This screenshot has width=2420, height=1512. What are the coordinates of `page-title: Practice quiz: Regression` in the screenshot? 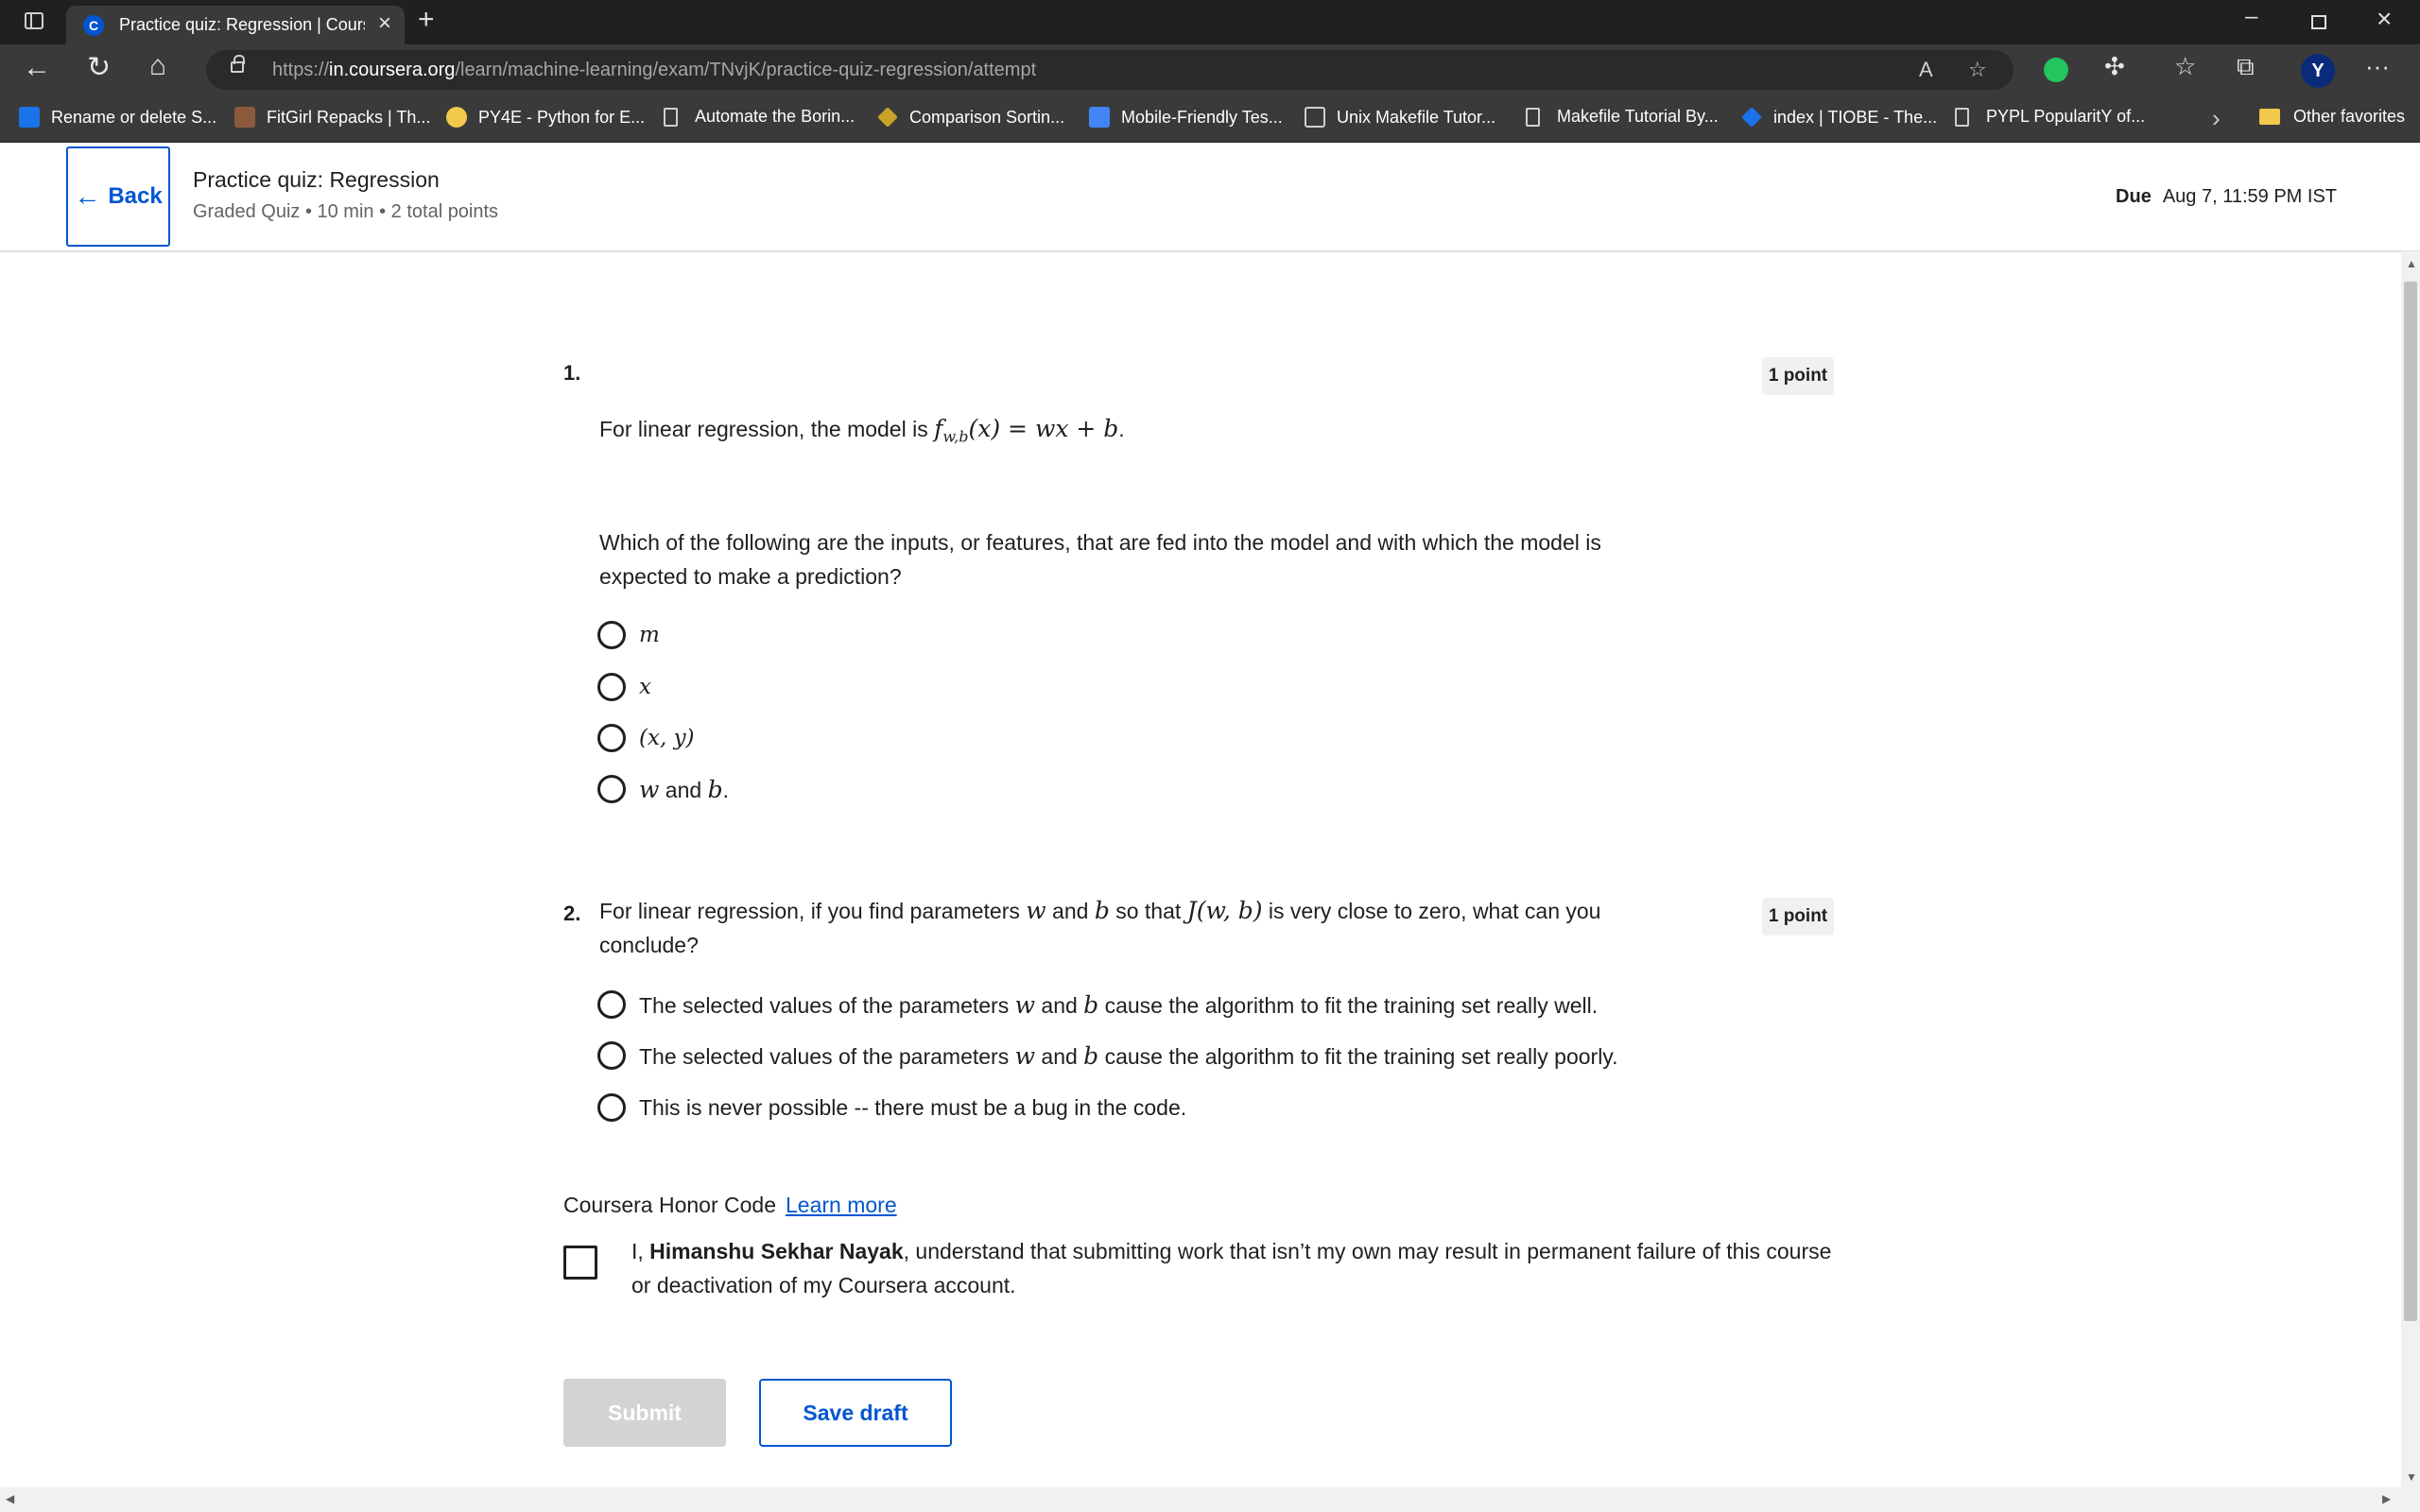 It's located at (316, 179).